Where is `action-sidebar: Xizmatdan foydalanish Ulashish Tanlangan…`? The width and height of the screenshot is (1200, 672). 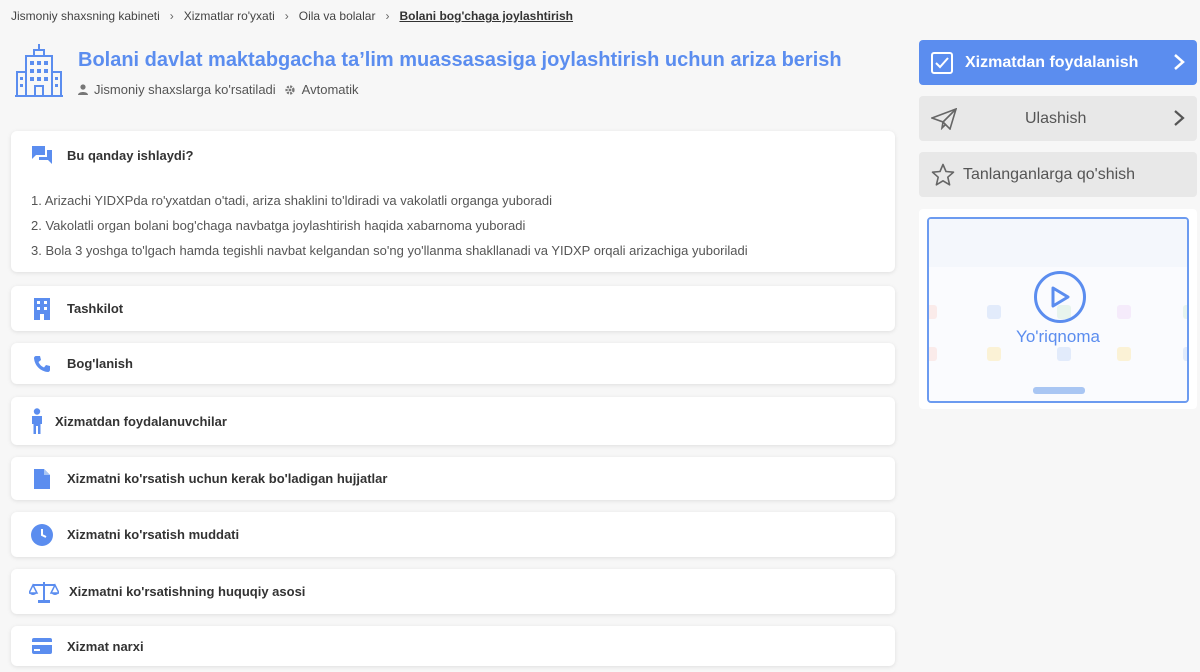
action-sidebar: Xizmatdan foydalanish Ulashish Tanlangan… is located at coordinates (1058, 224).